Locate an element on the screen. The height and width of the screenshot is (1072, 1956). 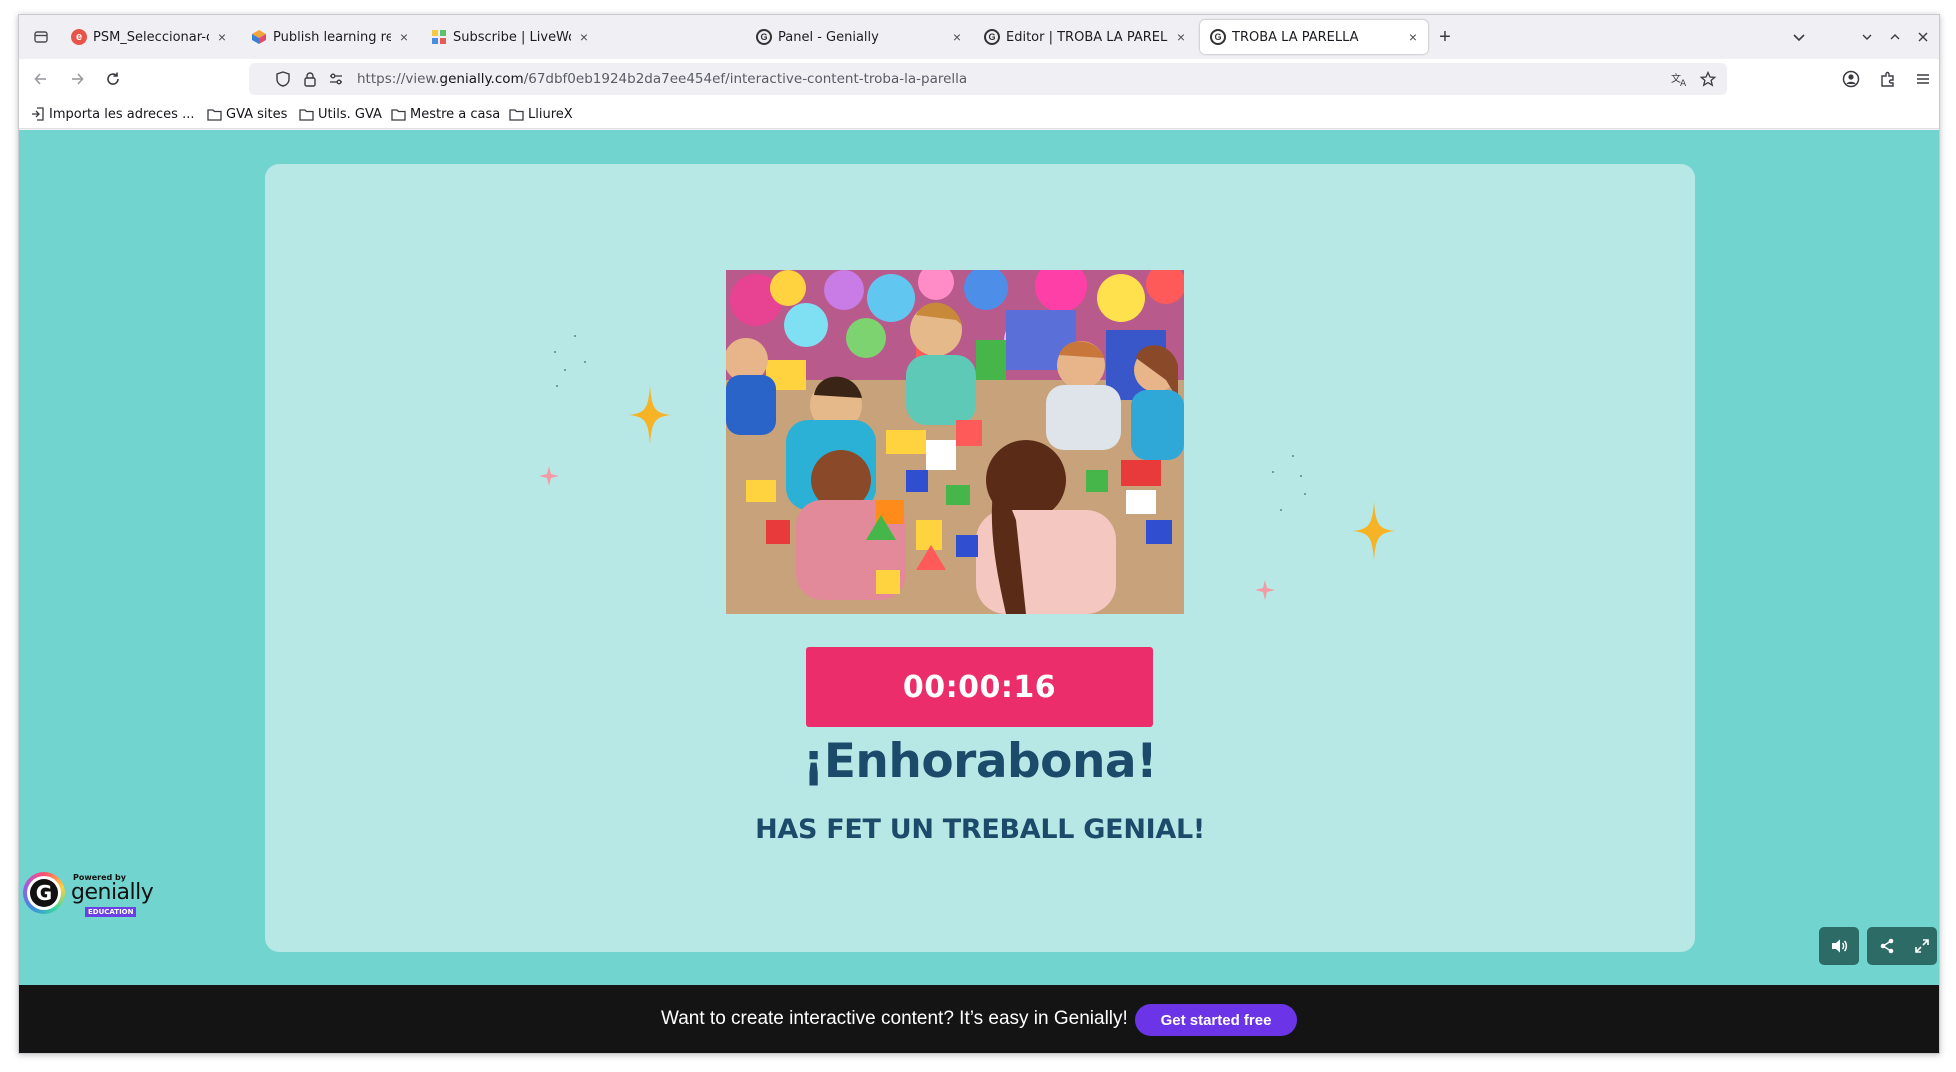
maximize-icon is located at coordinates (1895, 37).